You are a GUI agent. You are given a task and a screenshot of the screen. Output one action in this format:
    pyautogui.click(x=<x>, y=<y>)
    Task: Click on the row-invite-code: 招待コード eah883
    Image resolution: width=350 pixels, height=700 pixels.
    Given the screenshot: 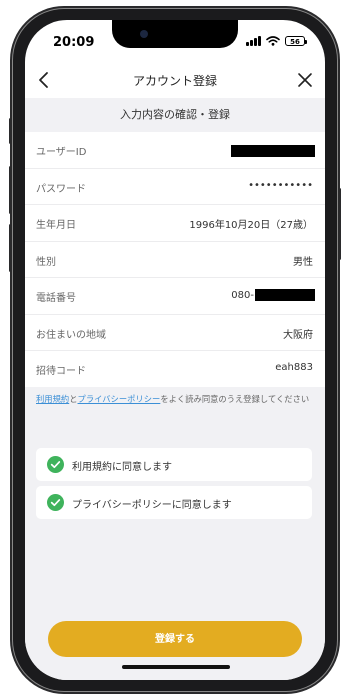 What is the action you would take?
    pyautogui.click(x=175, y=369)
    